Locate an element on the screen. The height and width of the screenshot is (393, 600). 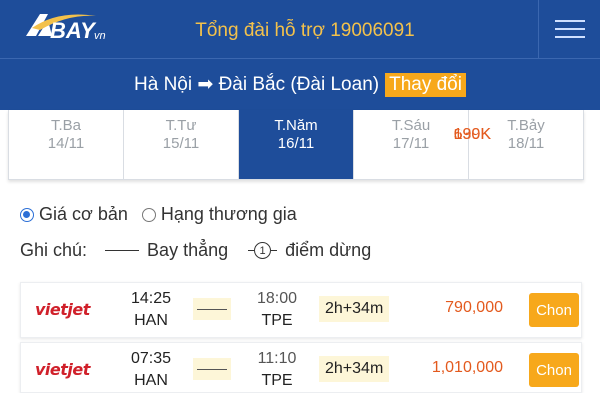
svg-text: vn is located at coordinates (100, 36).